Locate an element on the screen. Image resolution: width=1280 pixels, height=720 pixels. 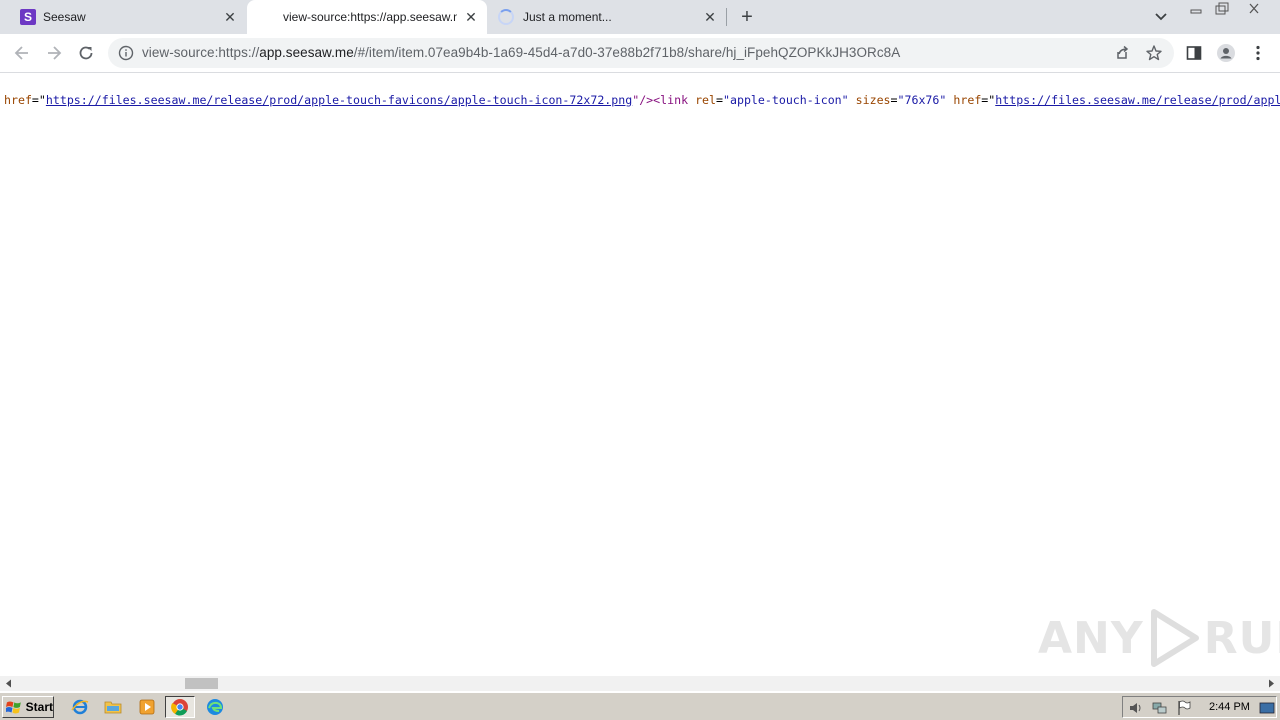
watermark-text-right: RUN is located at coordinates (1241, 638).